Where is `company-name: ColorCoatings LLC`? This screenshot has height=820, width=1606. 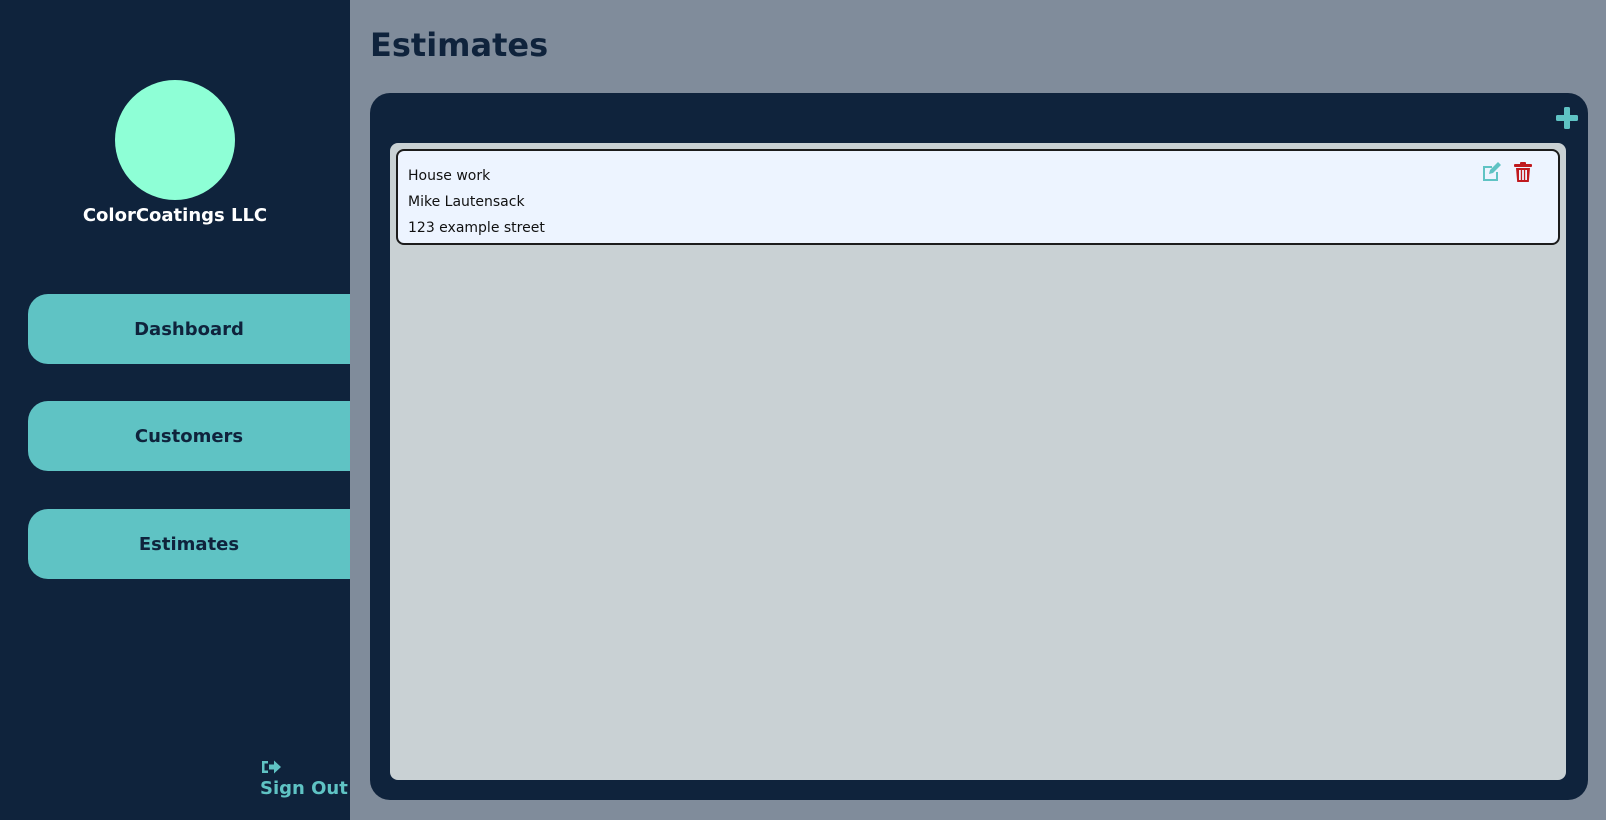
company-name: ColorCoatings LLC is located at coordinates (175, 215).